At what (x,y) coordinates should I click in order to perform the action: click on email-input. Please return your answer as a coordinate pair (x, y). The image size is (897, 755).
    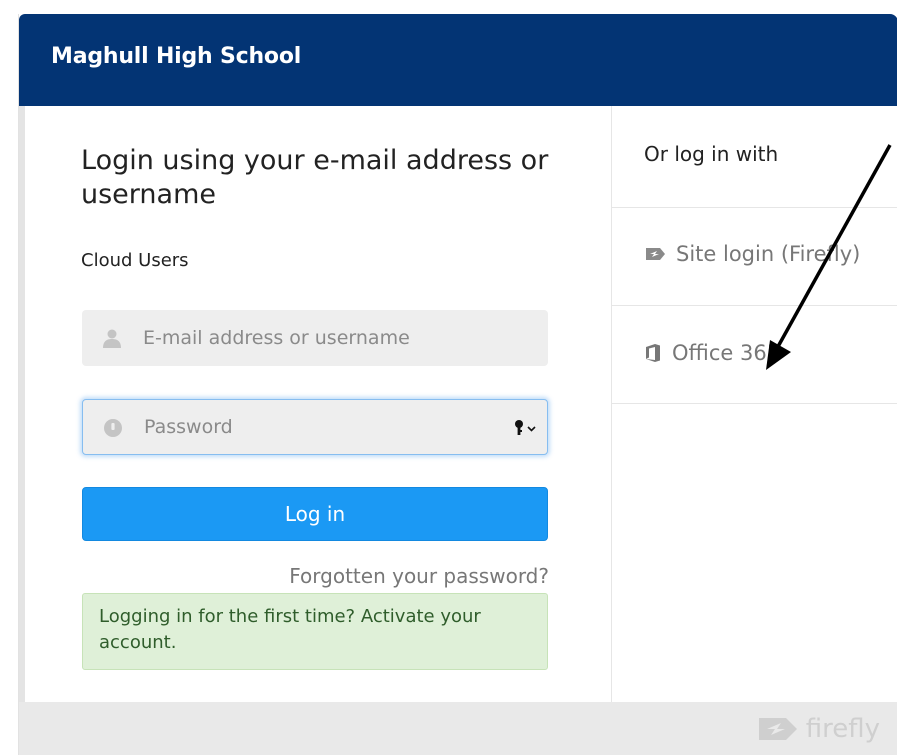
    Looking at the image, I should click on (323, 338).